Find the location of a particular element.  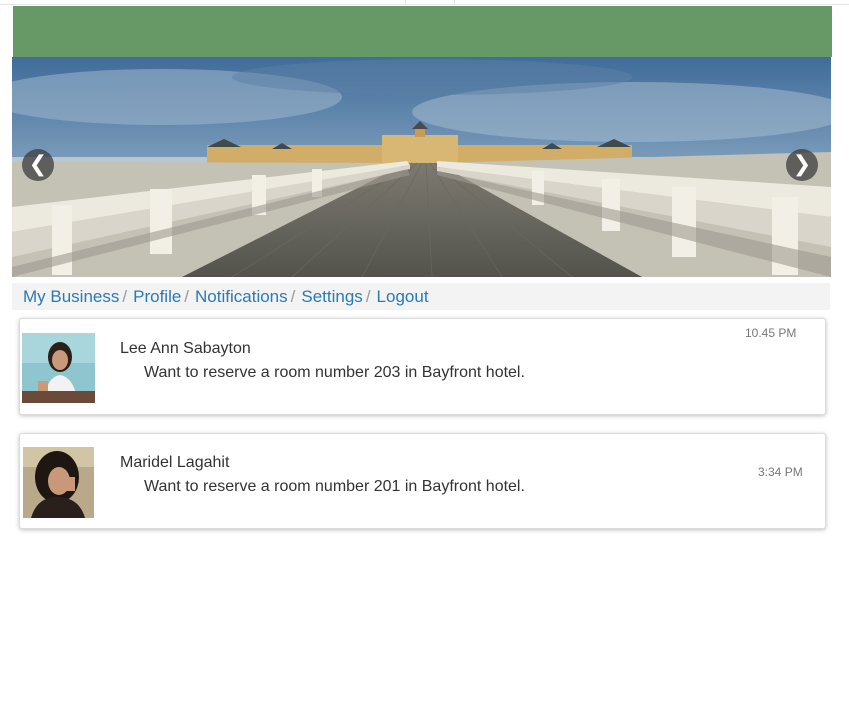

notification-time: 3:34 PM is located at coordinates (780, 472).